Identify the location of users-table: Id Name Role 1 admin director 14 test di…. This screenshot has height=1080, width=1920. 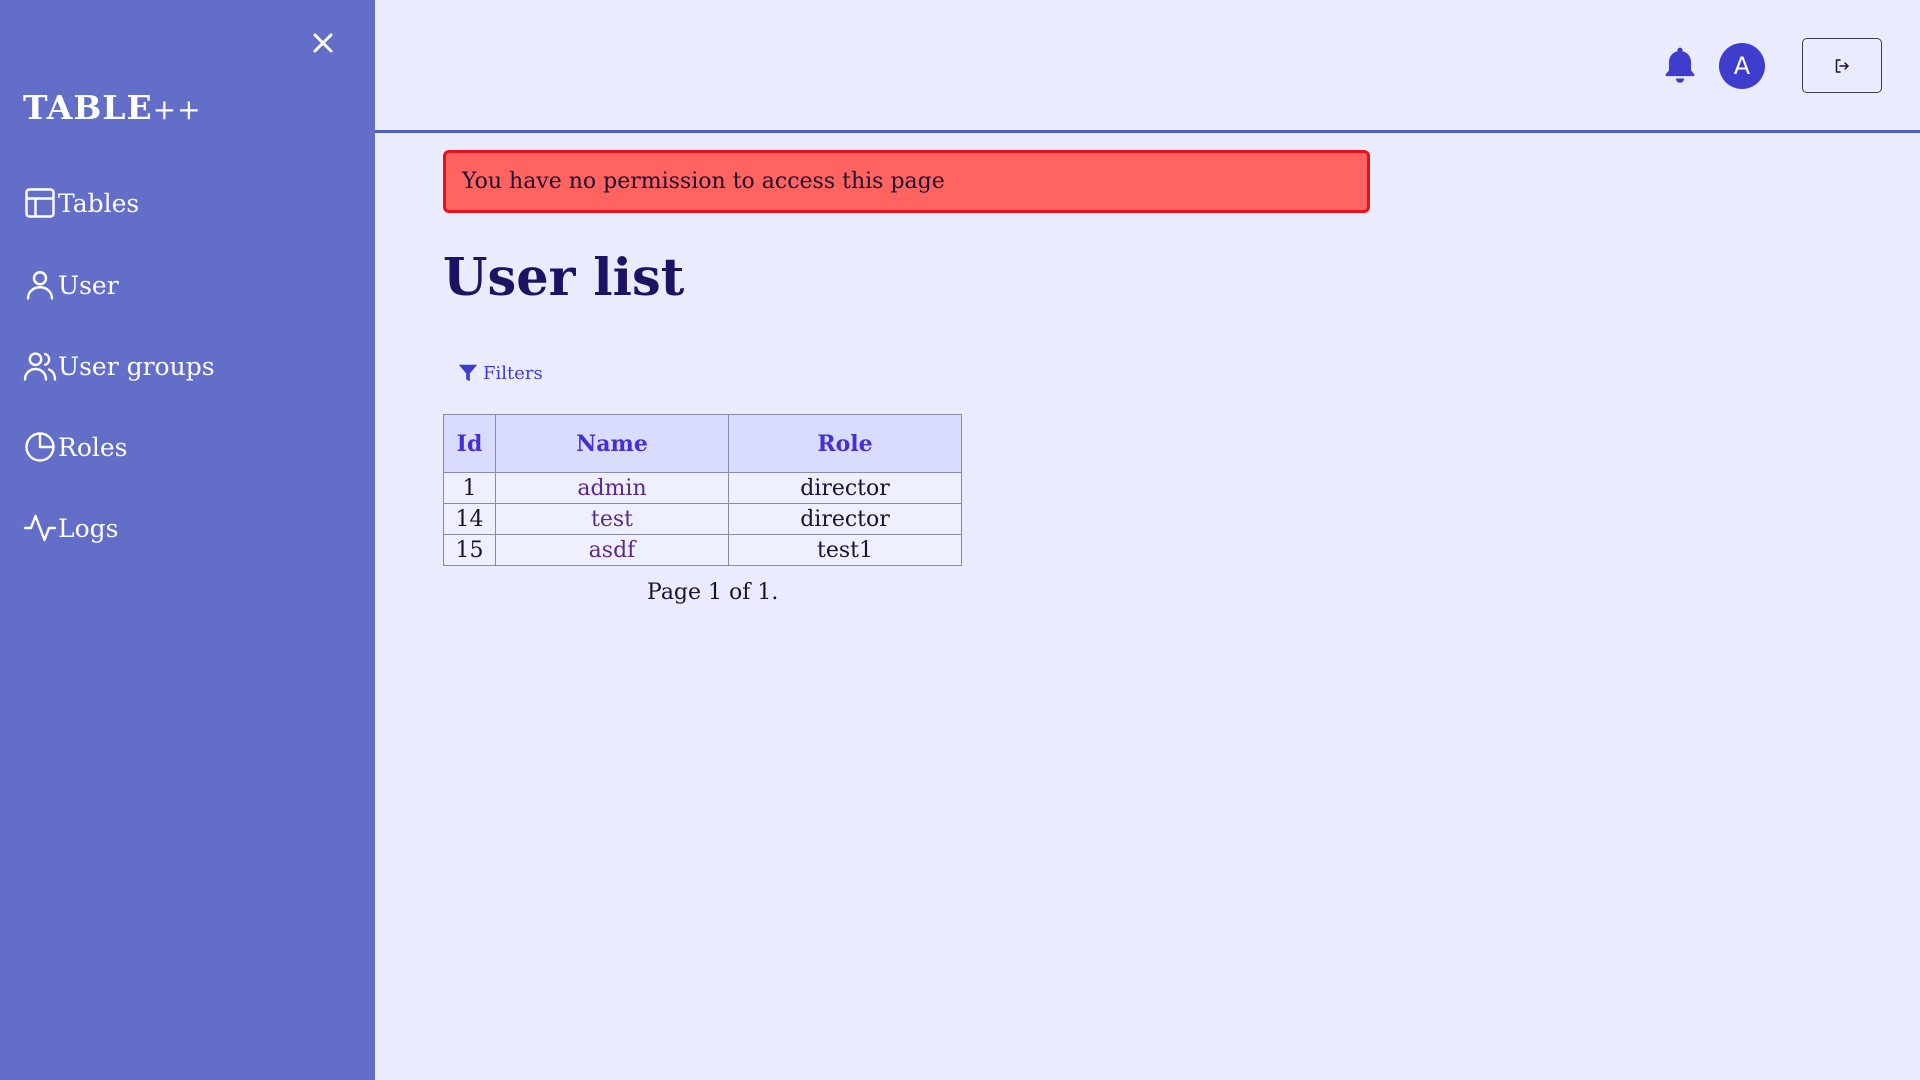
(702, 490).